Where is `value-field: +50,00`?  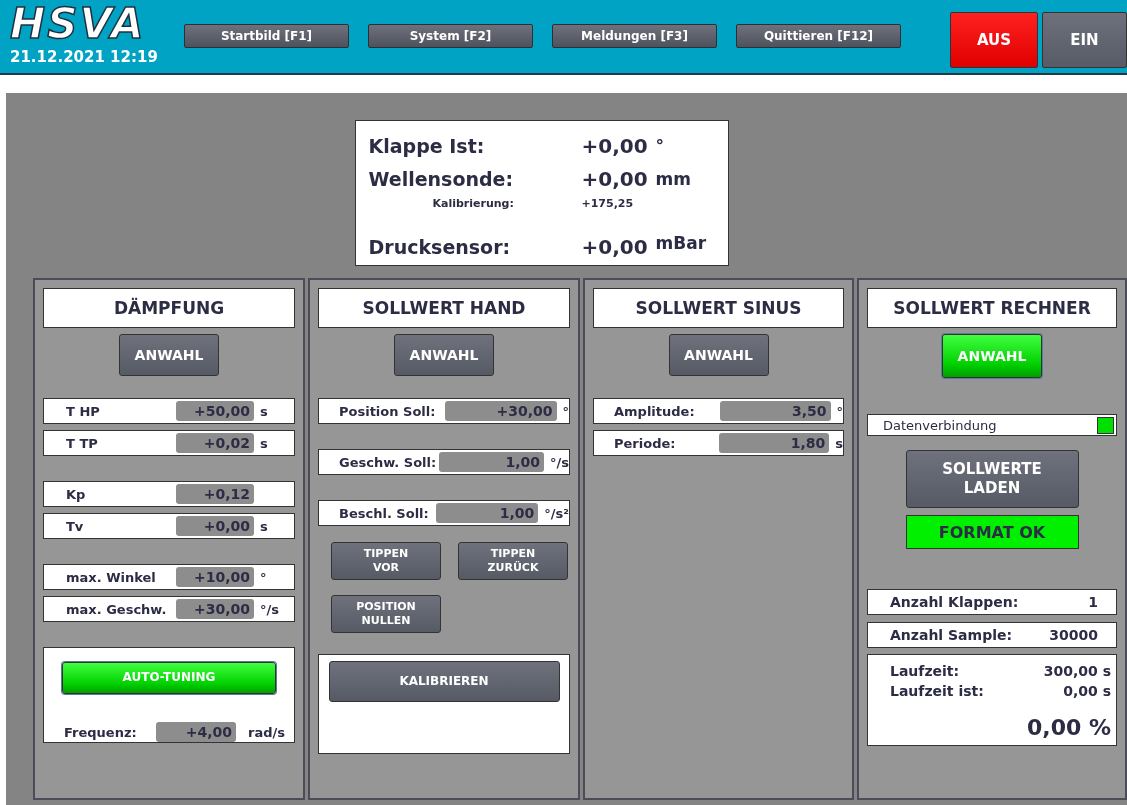 value-field: +50,00 is located at coordinates (215, 411).